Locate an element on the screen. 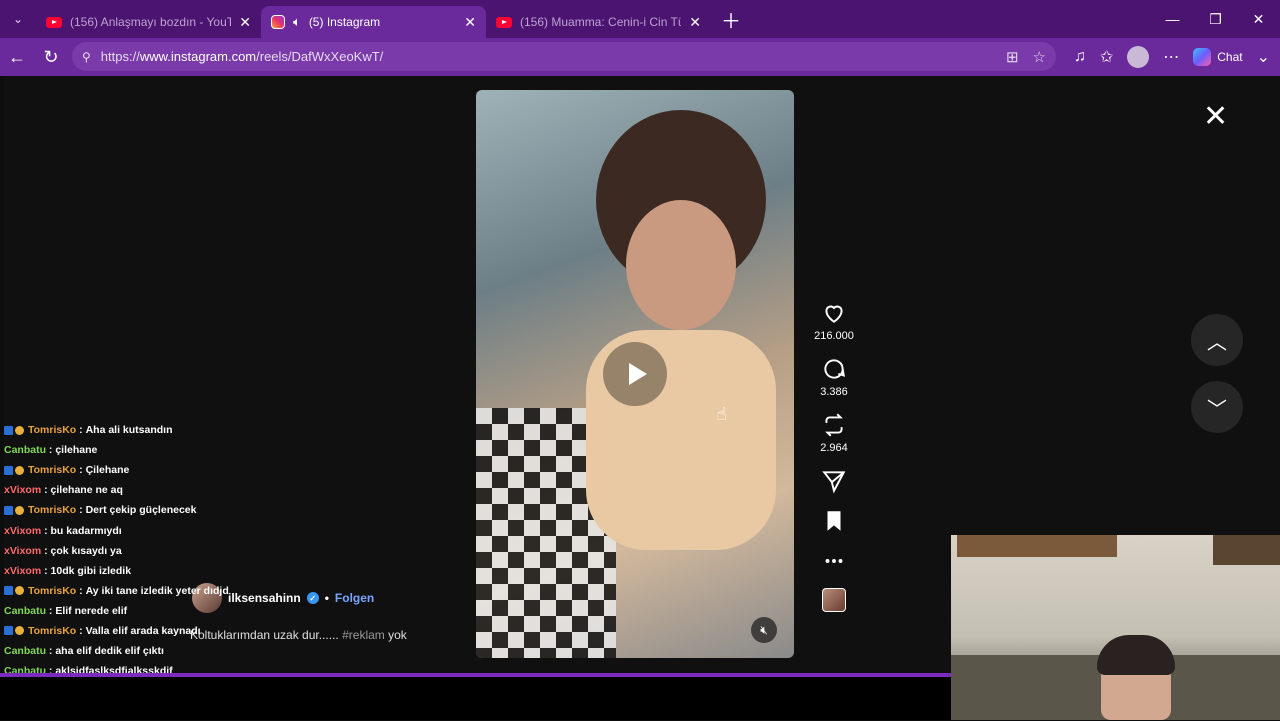 Image resolution: width=1280 pixels, height=721 pixels. repost-button: 2.964 is located at coordinates (834, 433).